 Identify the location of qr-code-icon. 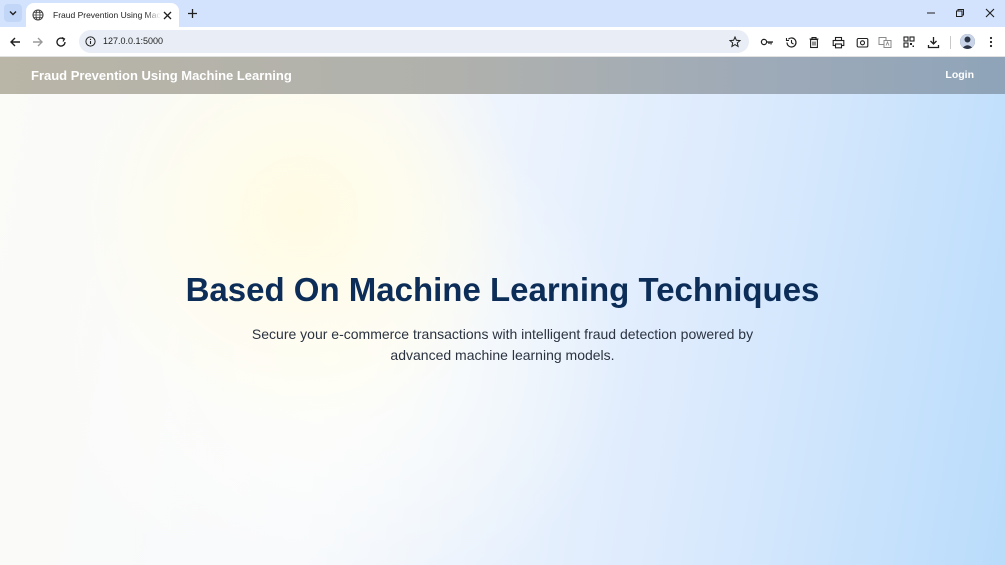
(909, 42).